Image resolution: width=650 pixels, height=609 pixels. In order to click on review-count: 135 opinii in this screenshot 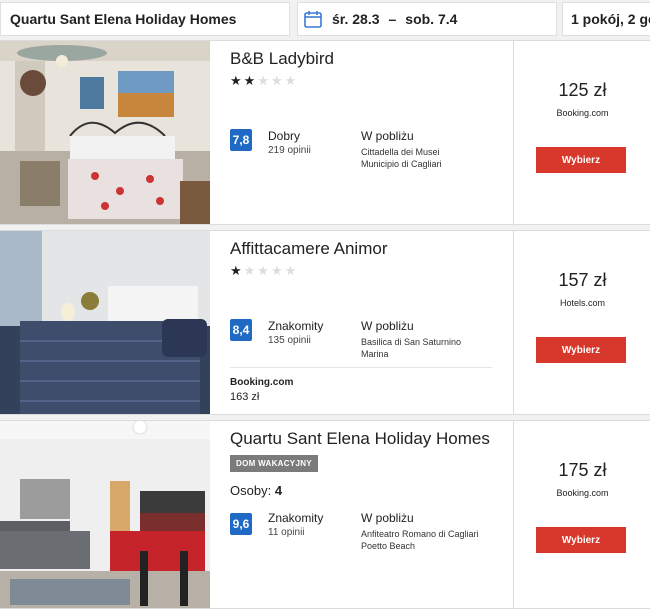, I will do `click(289, 340)`.